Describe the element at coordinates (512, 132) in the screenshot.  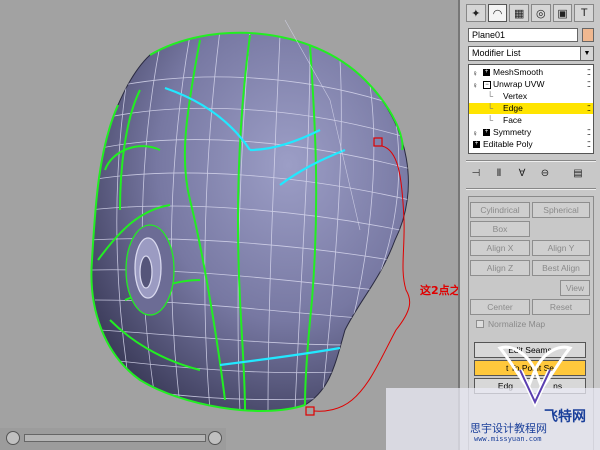
I see `stack-item-label: Symmetry` at that location.